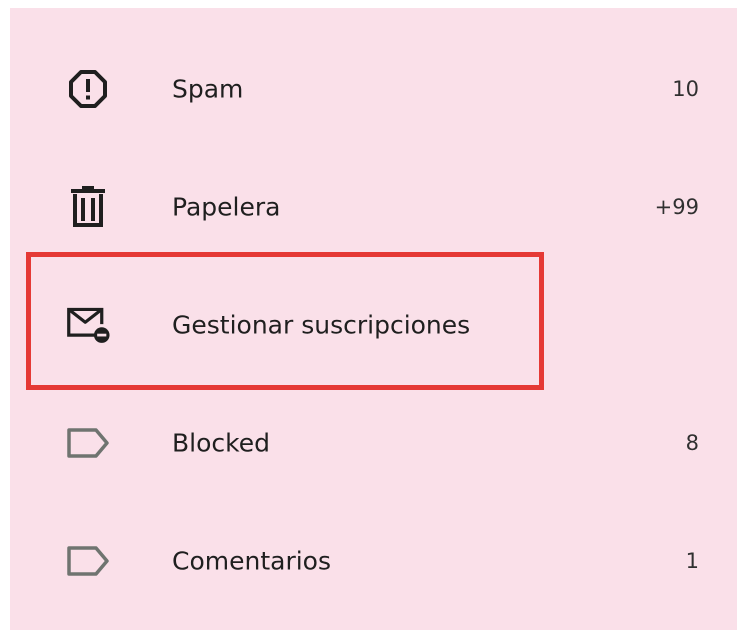  Describe the element at coordinates (685, 89) in the screenshot. I see `unread-count: 10` at that location.